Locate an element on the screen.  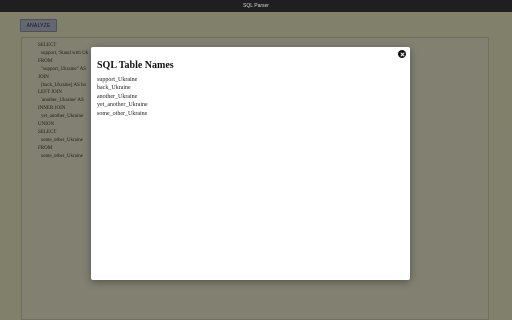
window-titlebar: SQL Parser is located at coordinates (256, 6).